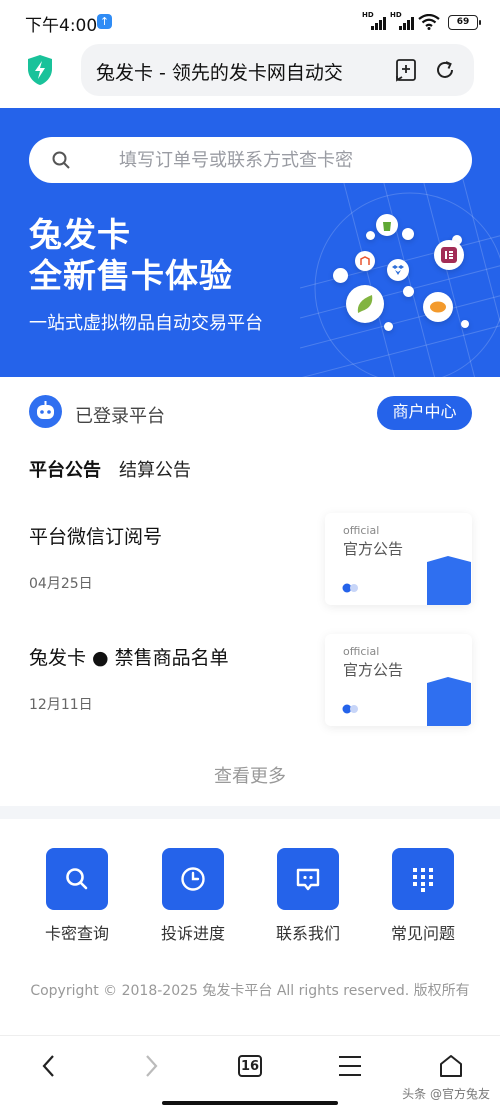 The width and height of the screenshot is (500, 1111). Describe the element at coordinates (365, 304) in the screenshot. I see `envato-leaf-logo-icon` at that location.